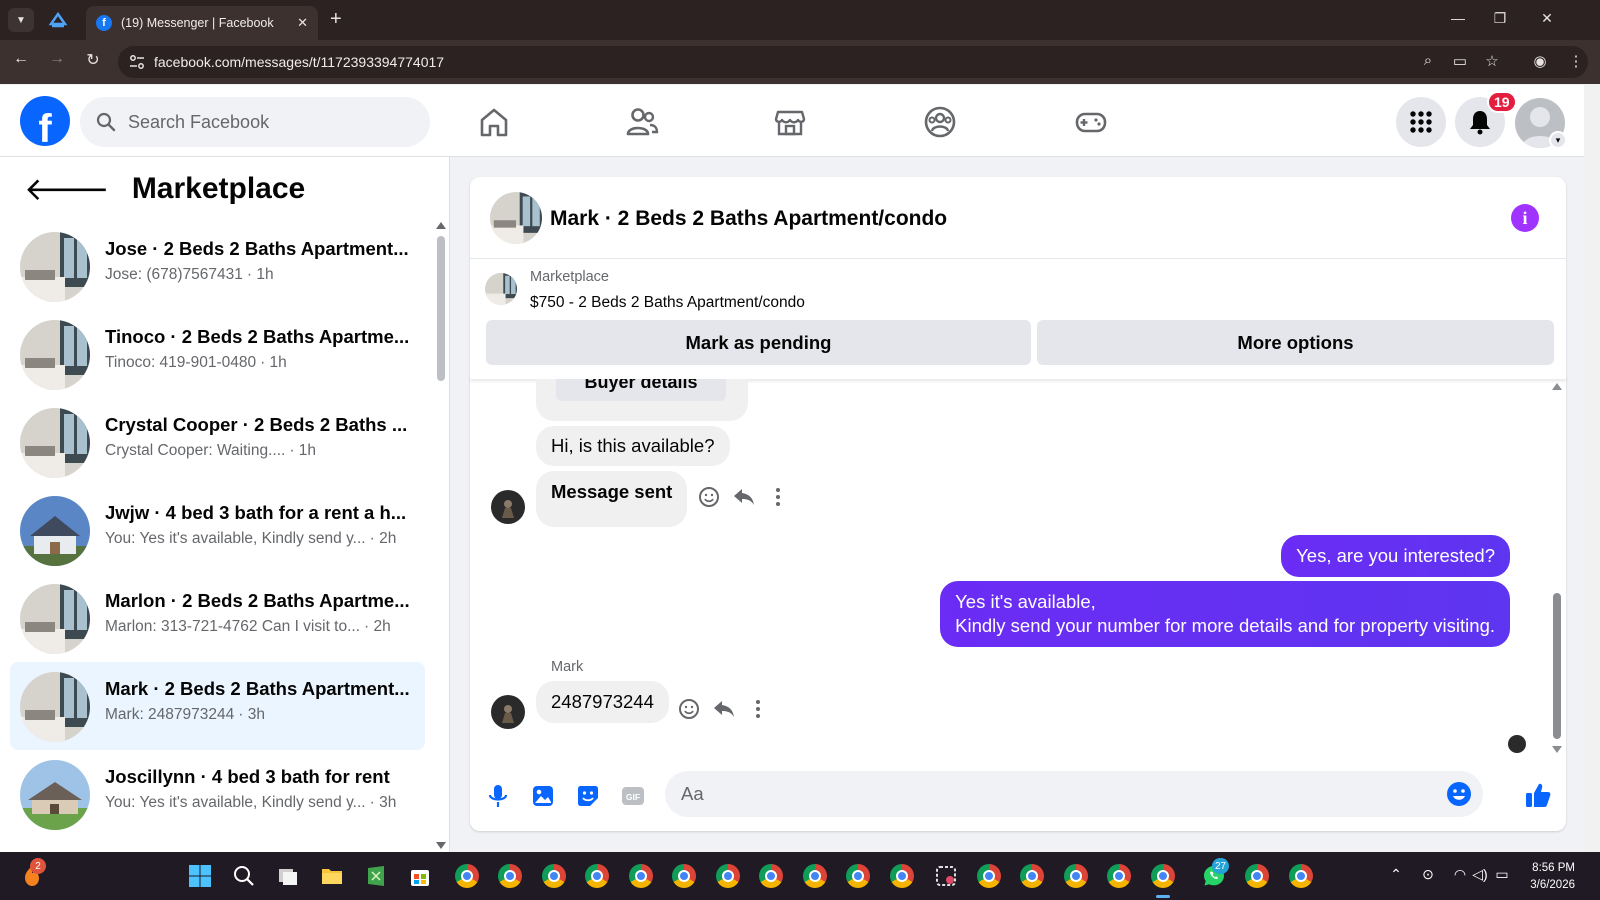 This screenshot has width=1600, height=900. Describe the element at coordinates (1525, 218) in the screenshot. I see `info-icon: i` at that location.